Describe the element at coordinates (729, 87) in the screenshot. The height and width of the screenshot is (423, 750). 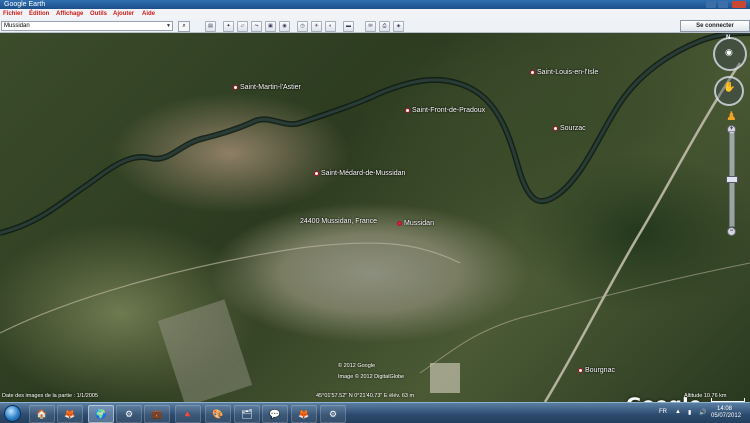
I see `hand-icon: ✋` at that location.